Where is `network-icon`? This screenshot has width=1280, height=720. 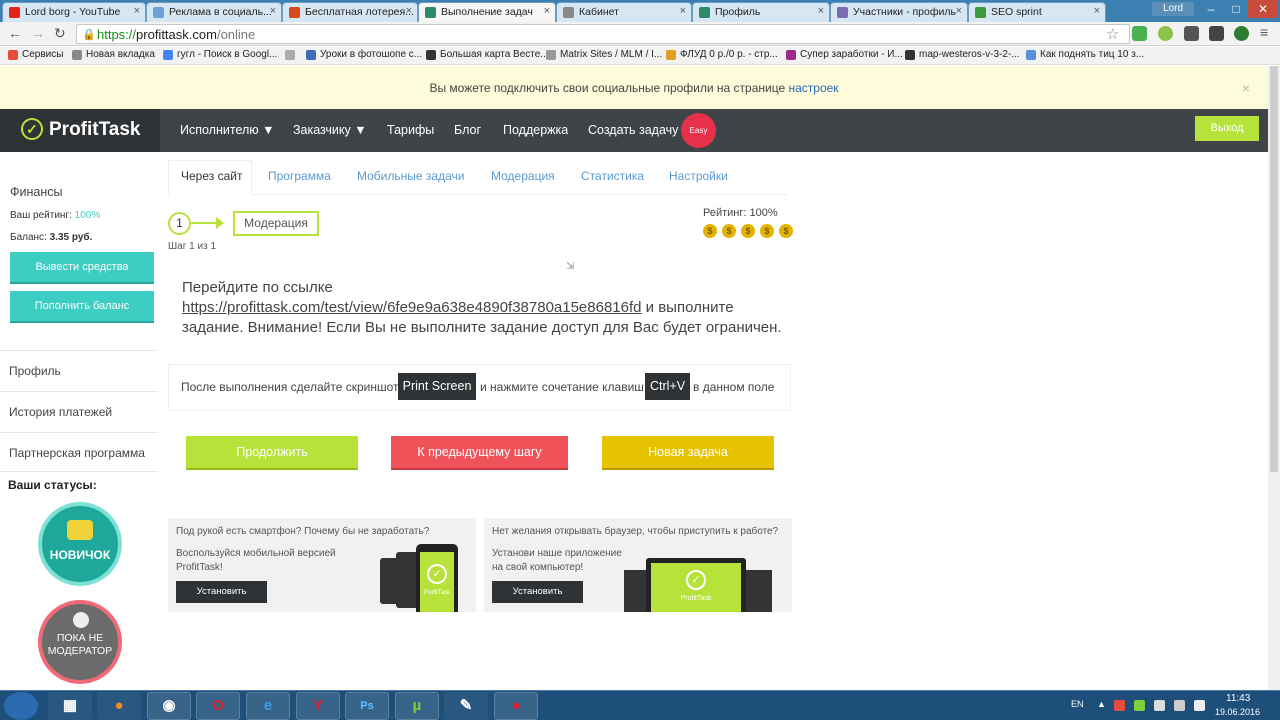
network-icon is located at coordinates (1159, 705).